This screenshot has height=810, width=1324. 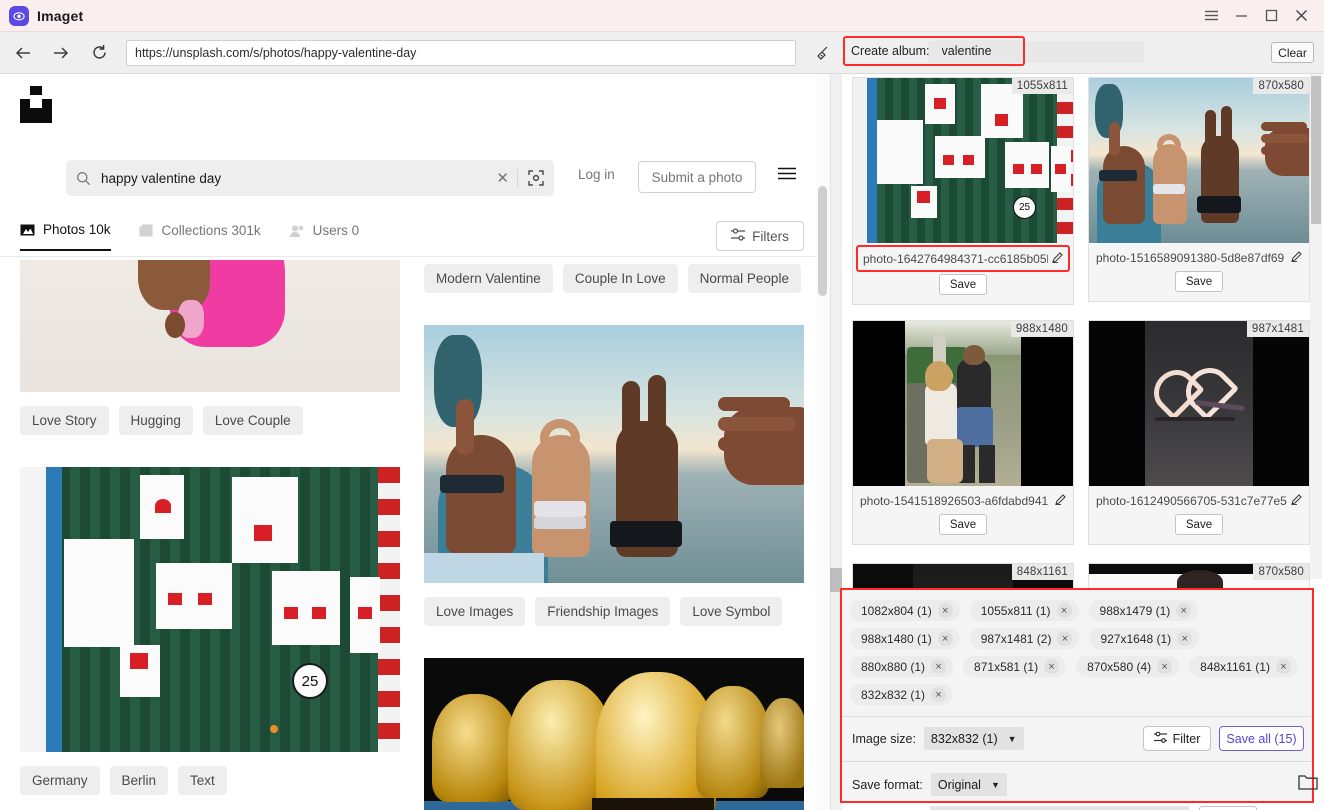 What do you see at coordinates (475, 611) in the screenshot?
I see `tag-chip: Love Images` at bounding box center [475, 611].